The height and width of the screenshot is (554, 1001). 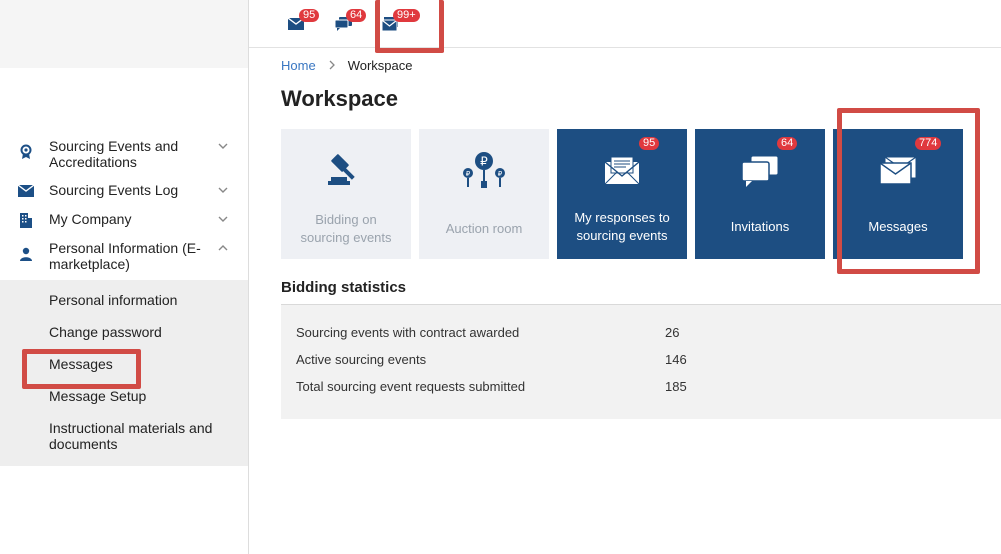 What do you see at coordinates (908, 191) in the screenshot?
I see `highlight-box-messages-tile` at bounding box center [908, 191].